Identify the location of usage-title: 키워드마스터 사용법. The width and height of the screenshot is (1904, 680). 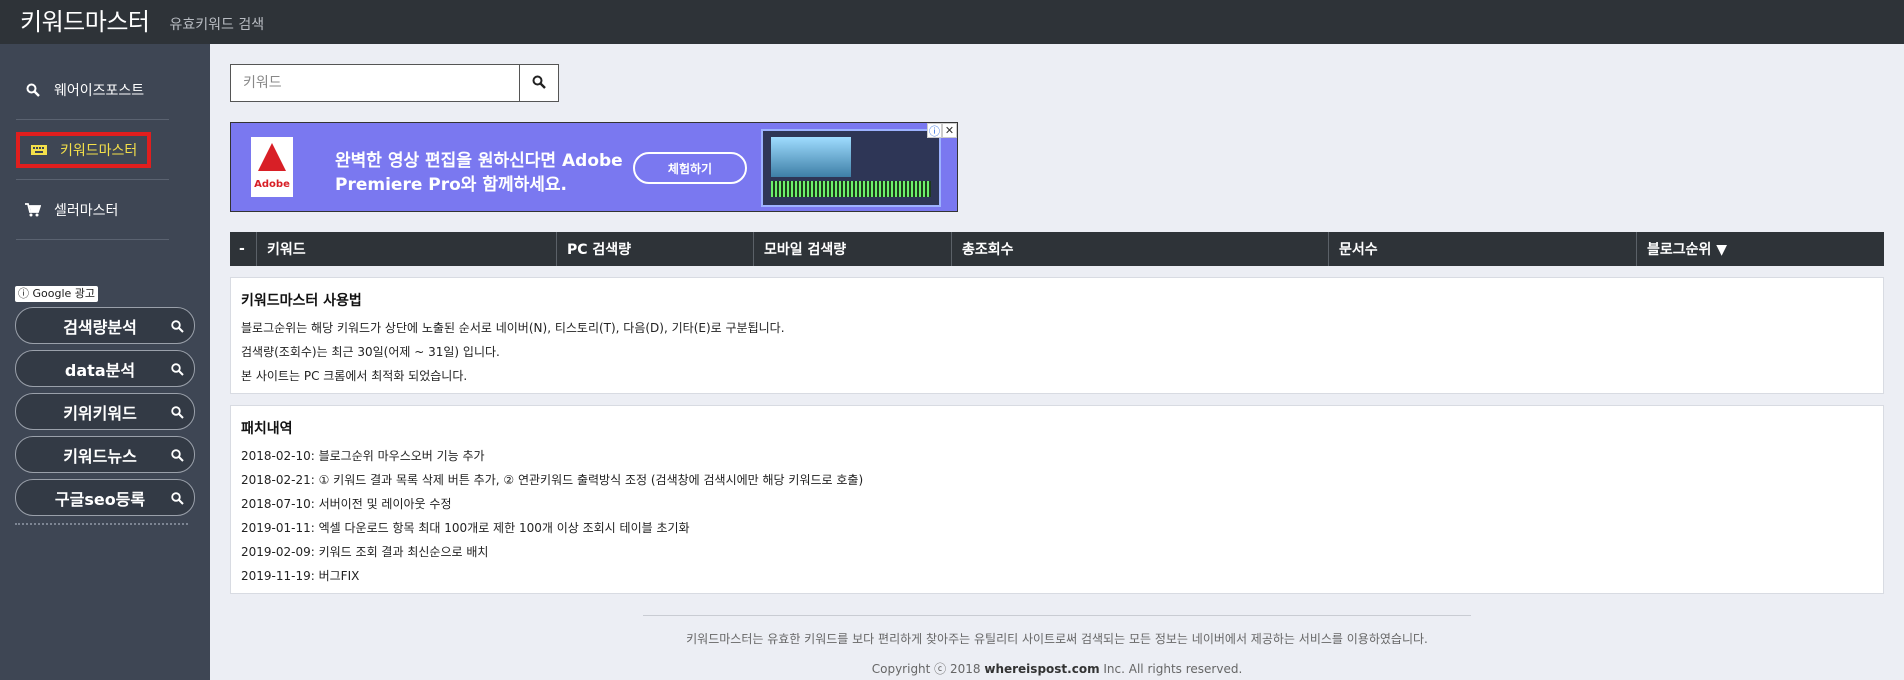
(301, 301).